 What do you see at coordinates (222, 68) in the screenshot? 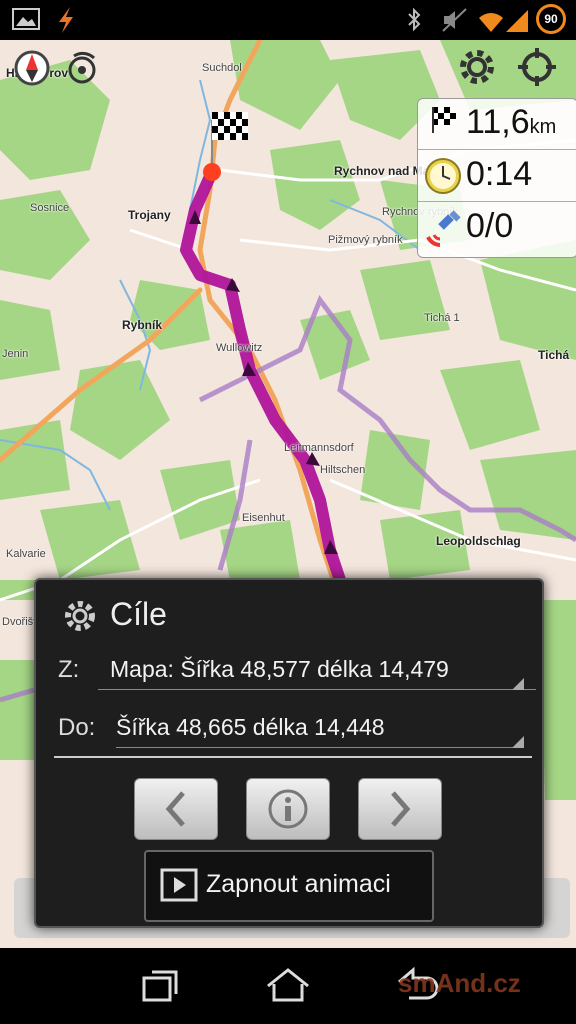
I see `map-label: Suchdol` at bounding box center [222, 68].